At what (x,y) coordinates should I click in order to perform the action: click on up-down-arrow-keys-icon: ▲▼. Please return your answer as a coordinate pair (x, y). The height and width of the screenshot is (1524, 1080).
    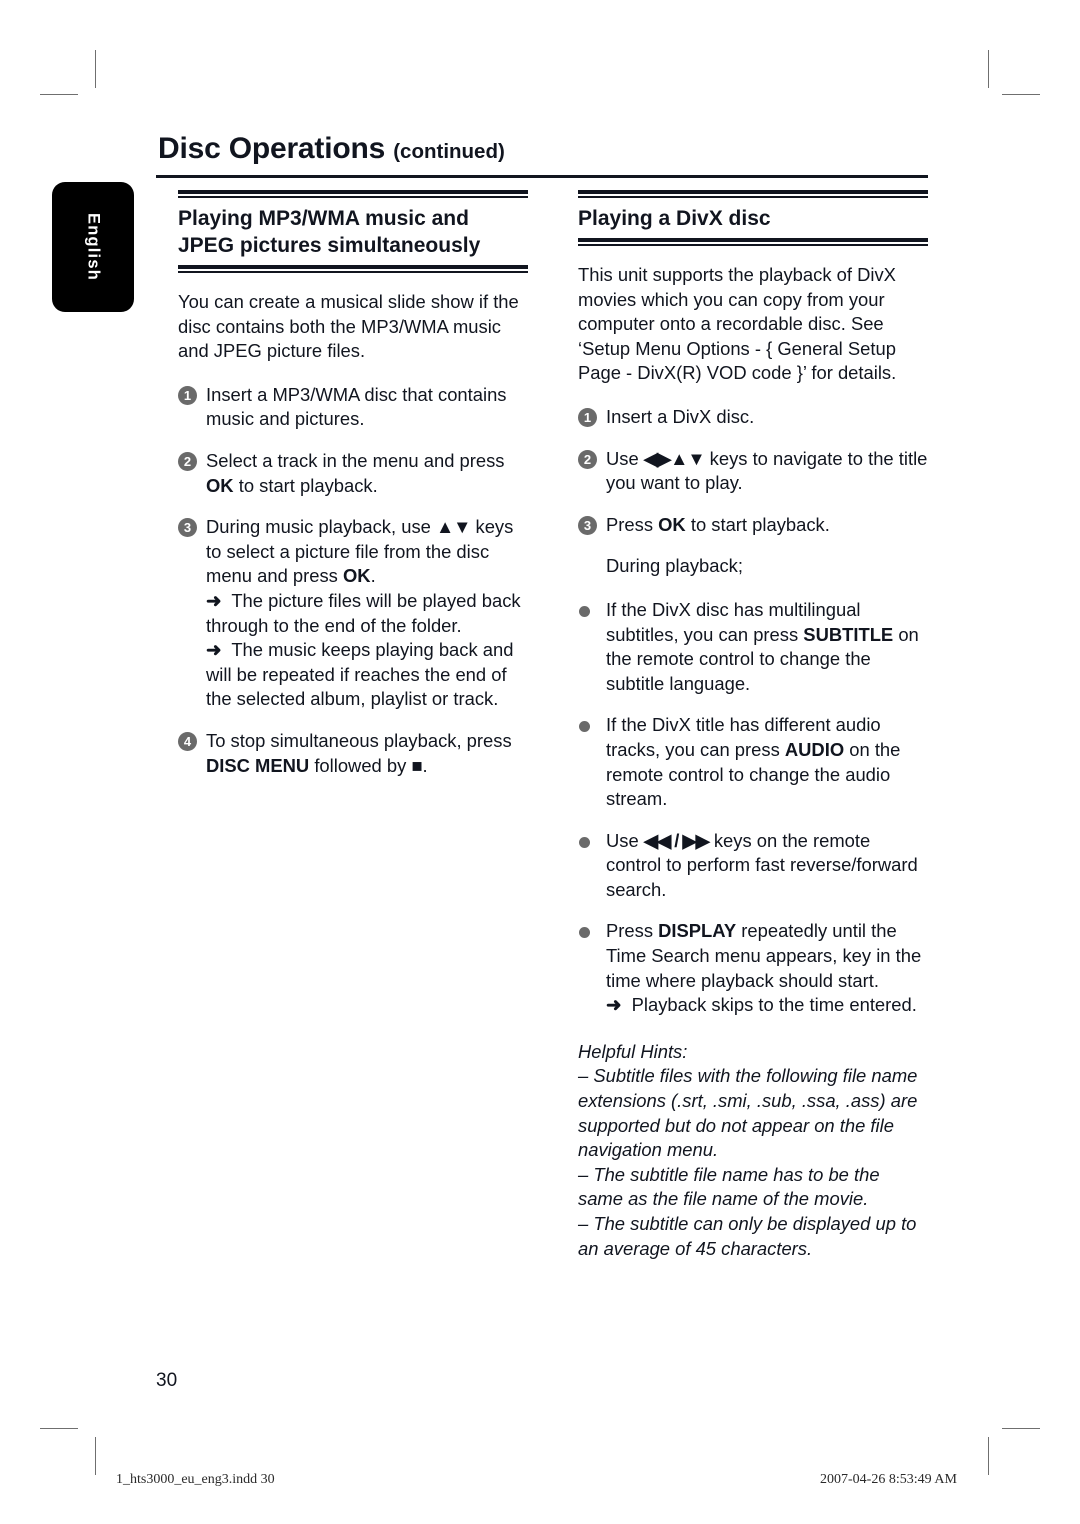
    Looking at the image, I should click on (453, 527).